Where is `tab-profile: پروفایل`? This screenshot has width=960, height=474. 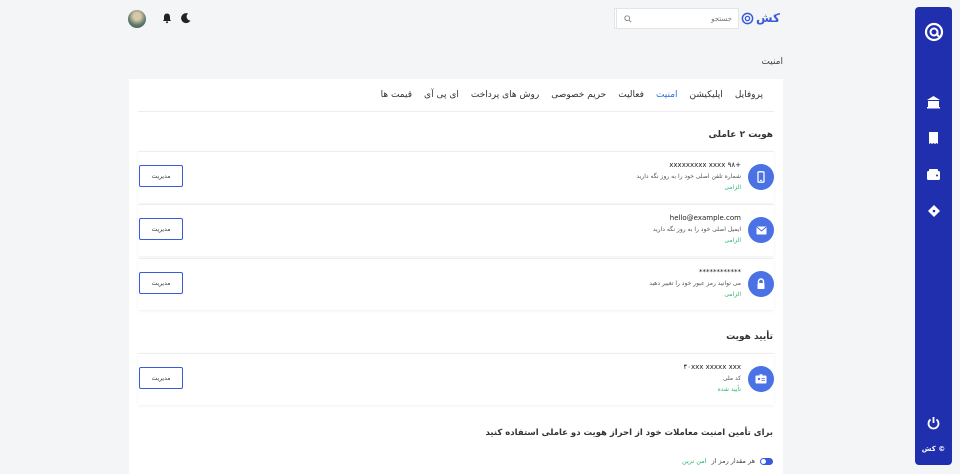
tab-profile: پروفایل is located at coordinates (749, 95).